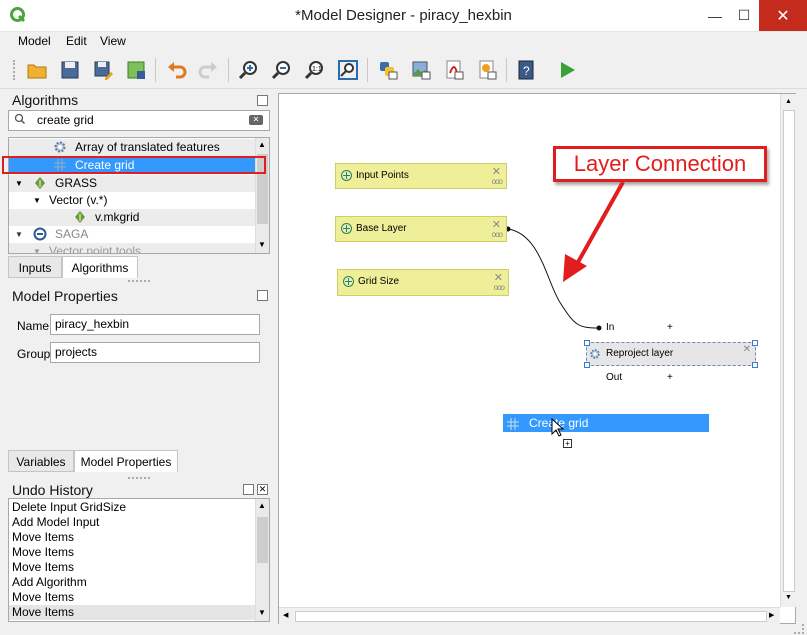 This screenshot has width=807, height=635. I want to click on zoom-actual-icon: 1:1, so click(315, 70).